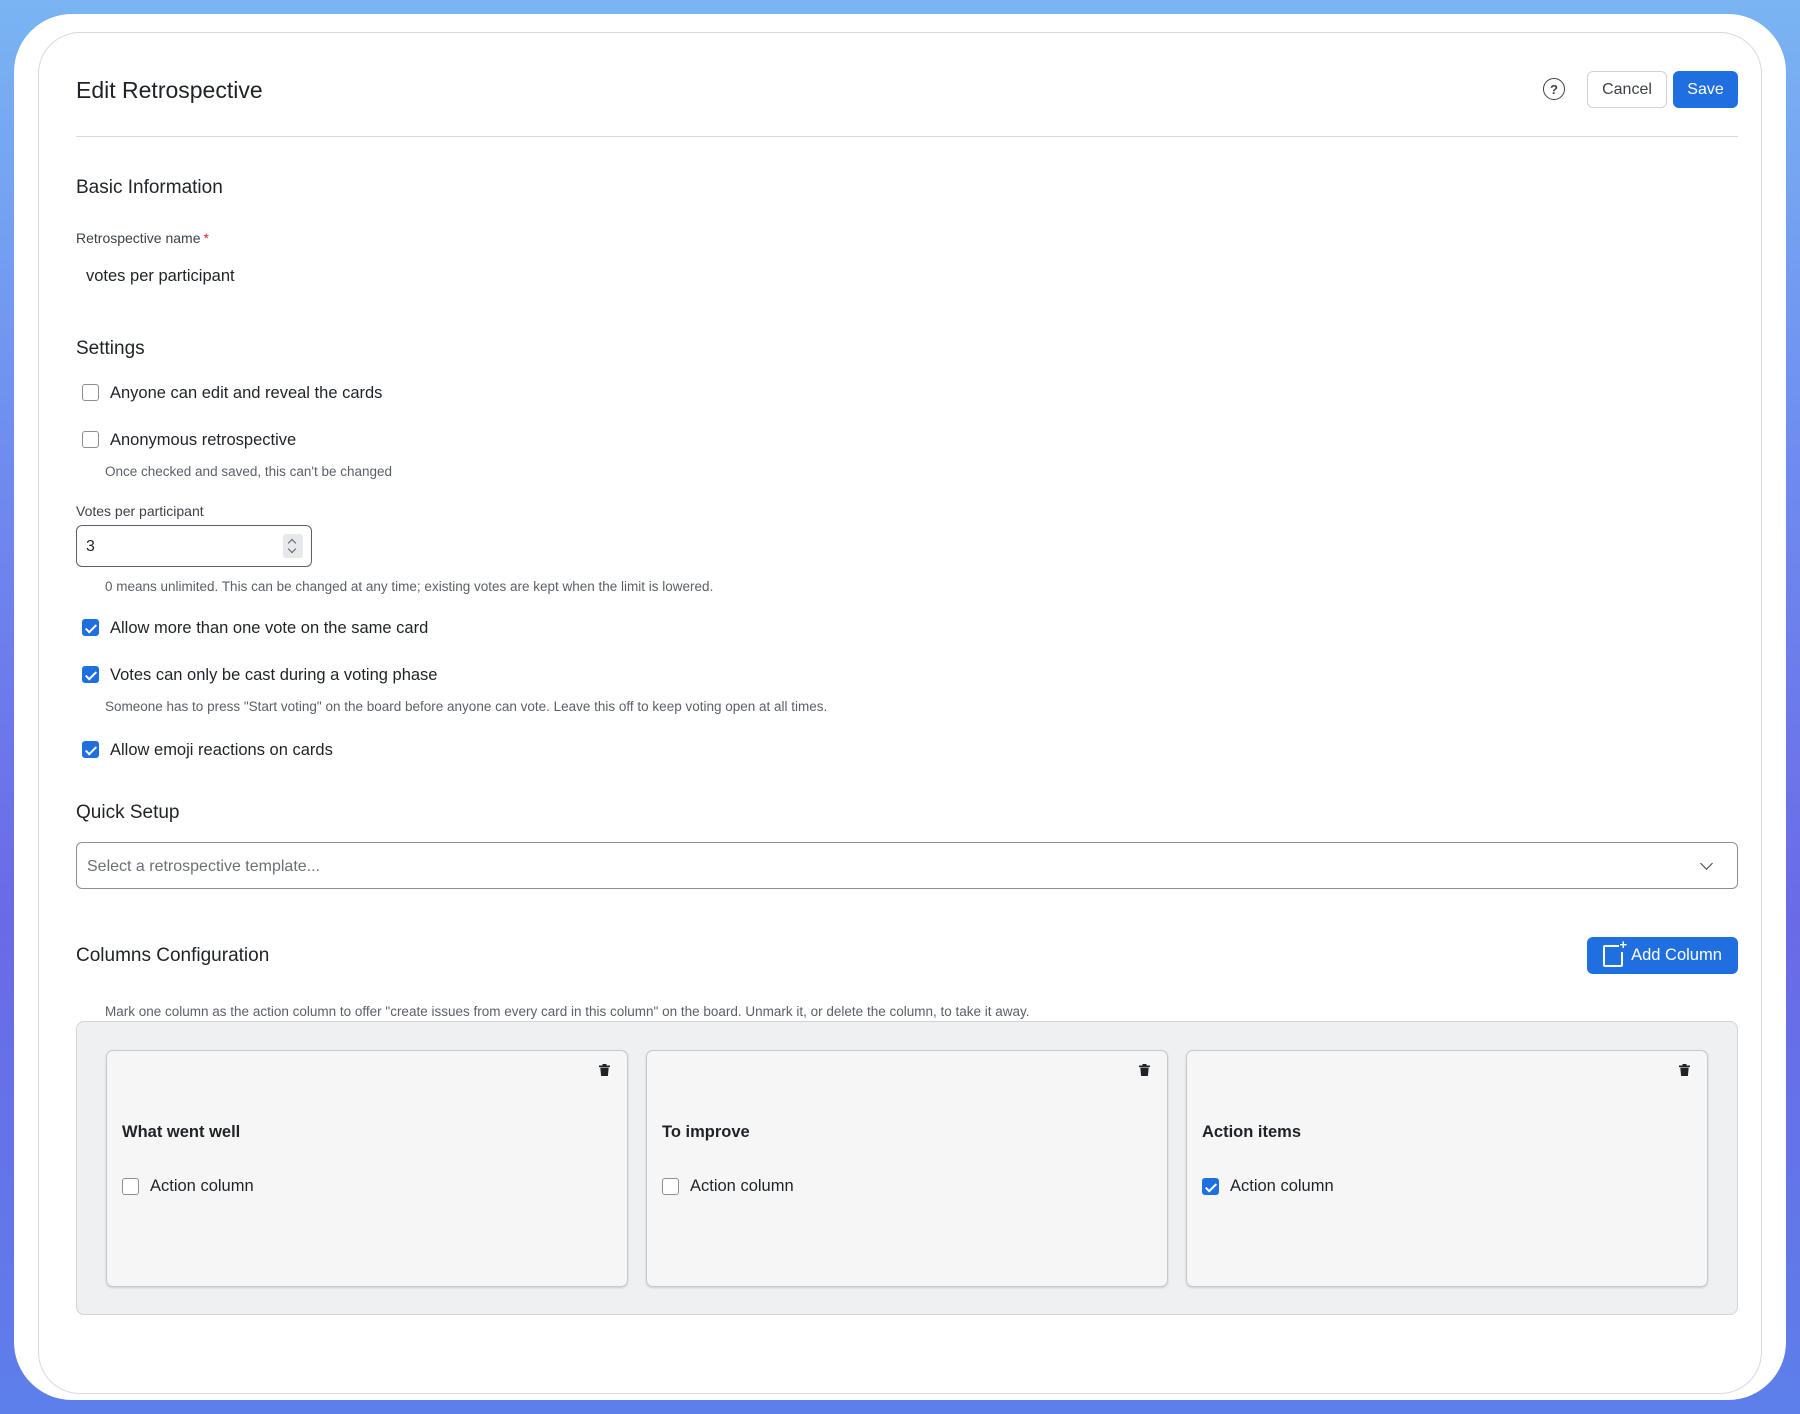  I want to click on add-column-label: Add Column, so click(1676, 955).